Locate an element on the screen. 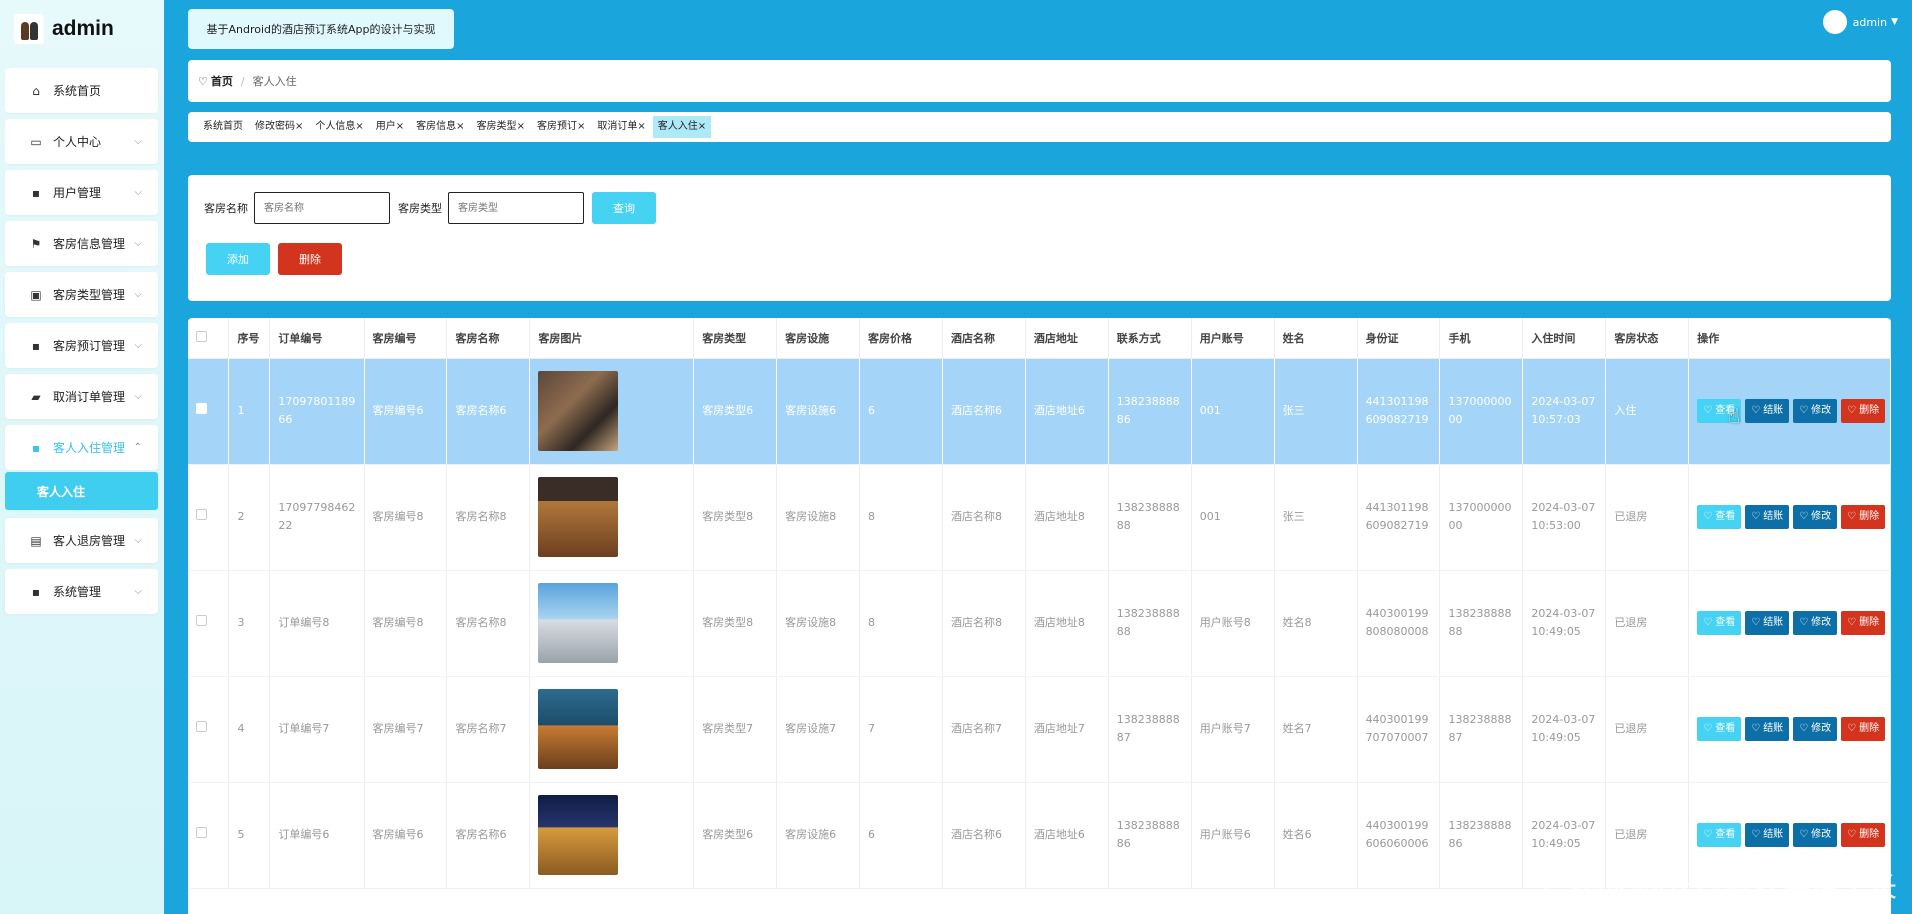 The image size is (1912, 914). home-icon: ⌂ is located at coordinates (36, 90).